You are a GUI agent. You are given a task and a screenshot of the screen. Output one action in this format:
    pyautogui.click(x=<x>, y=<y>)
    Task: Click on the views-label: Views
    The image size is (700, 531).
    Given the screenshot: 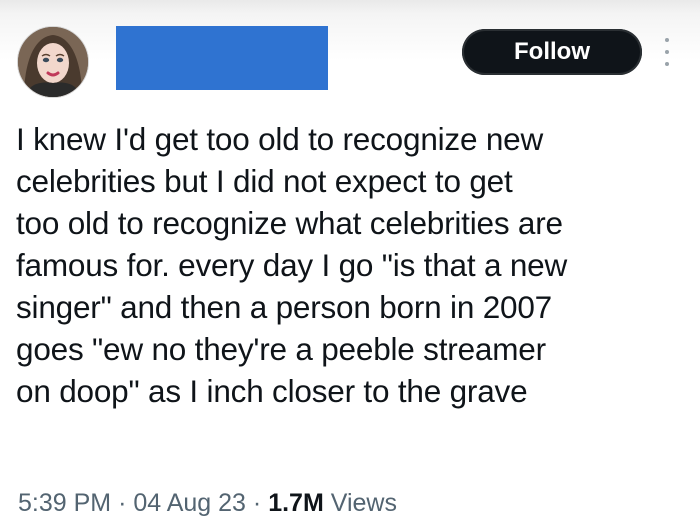 What is the action you would take?
    pyautogui.click(x=363, y=503)
    